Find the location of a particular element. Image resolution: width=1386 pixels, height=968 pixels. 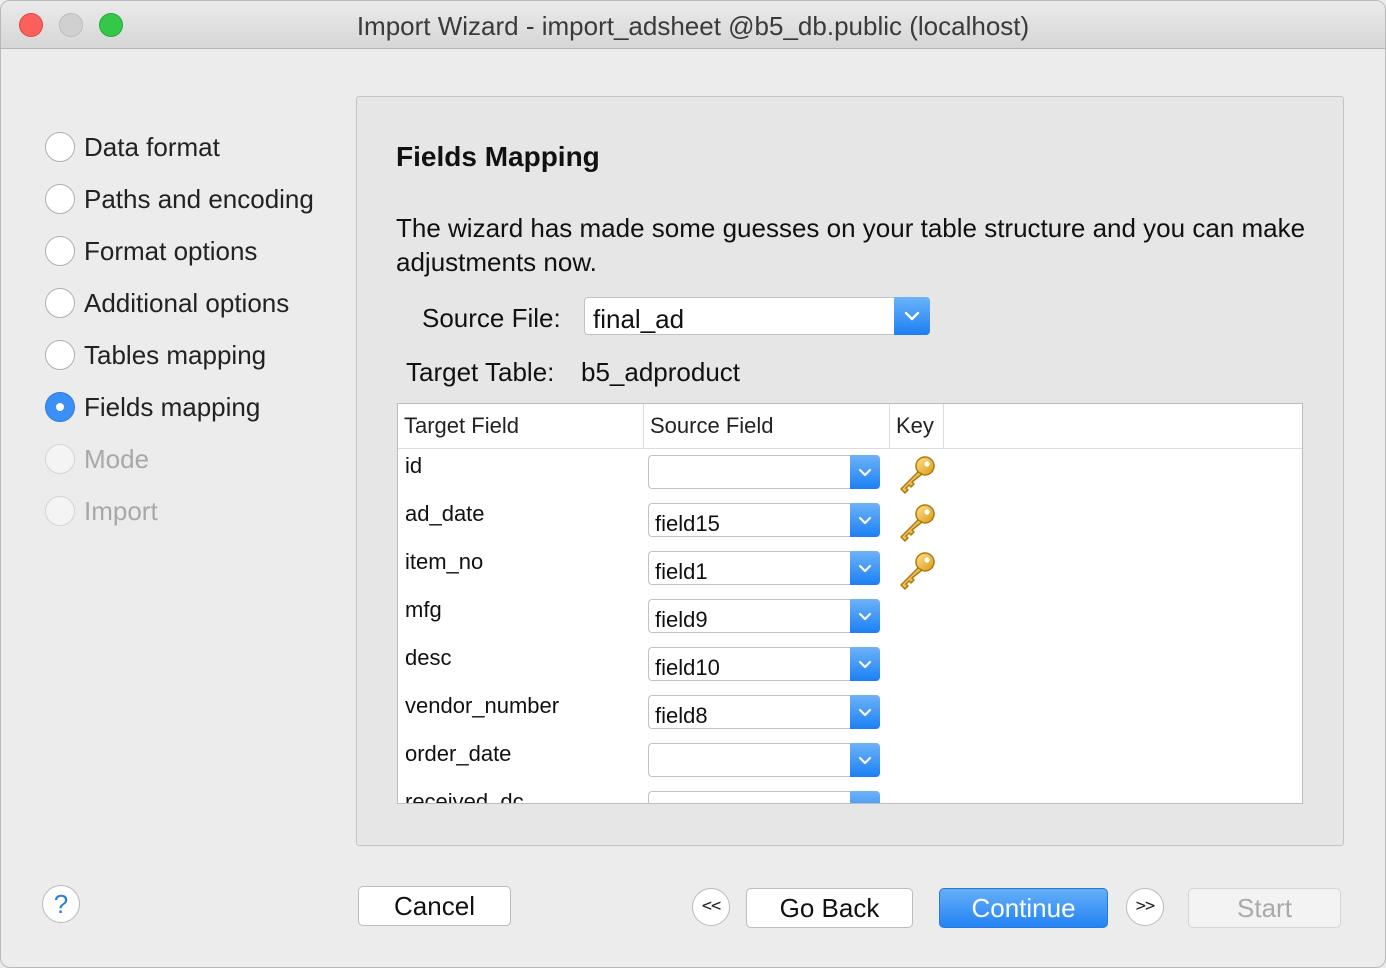

target-table-label: Target Table: is located at coordinates (480, 372).